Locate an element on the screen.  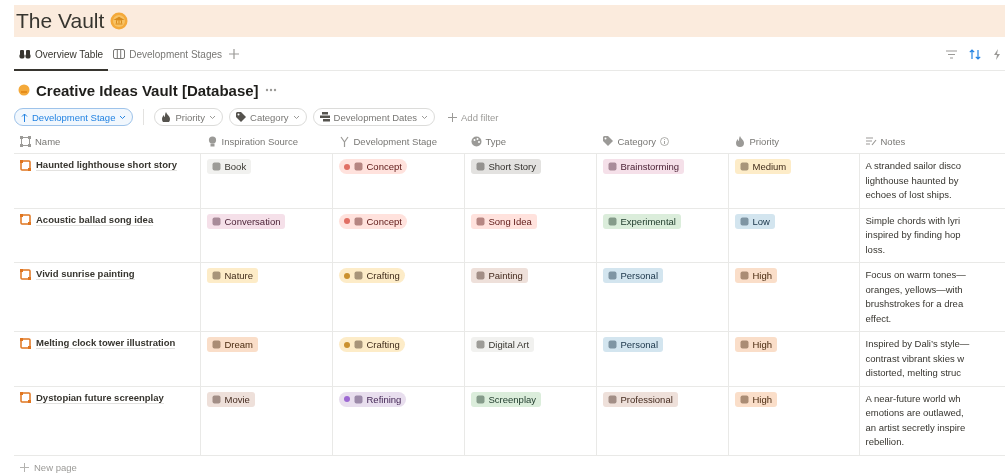
coin-icon is located at coordinates (119, 21).